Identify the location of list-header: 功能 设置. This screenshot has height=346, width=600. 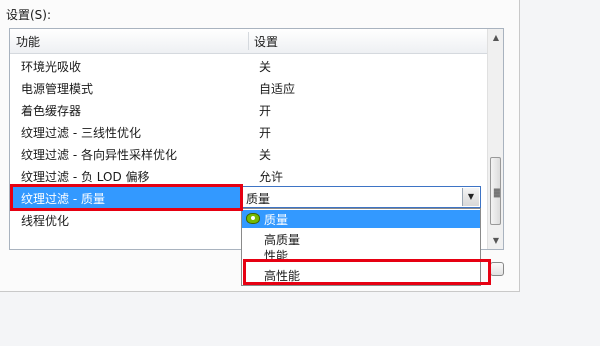
(248, 41).